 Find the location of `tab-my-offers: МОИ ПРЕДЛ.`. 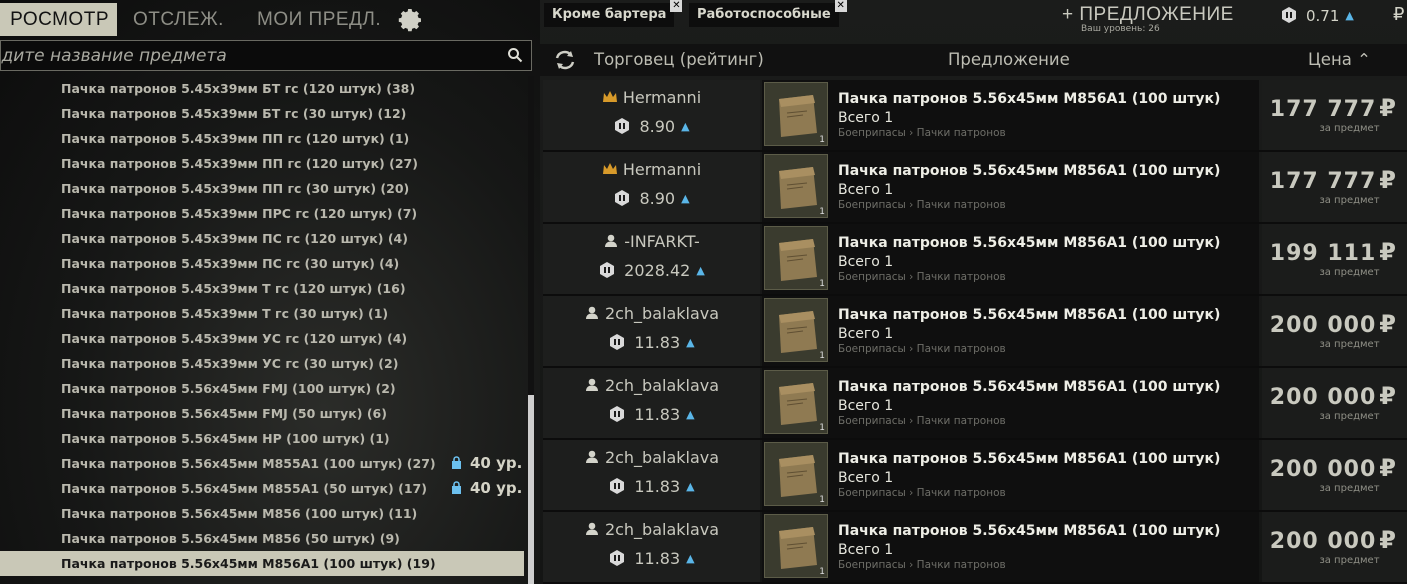

tab-my-offers: МОИ ПРЕДЛ. is located at coordinates (319, 19).